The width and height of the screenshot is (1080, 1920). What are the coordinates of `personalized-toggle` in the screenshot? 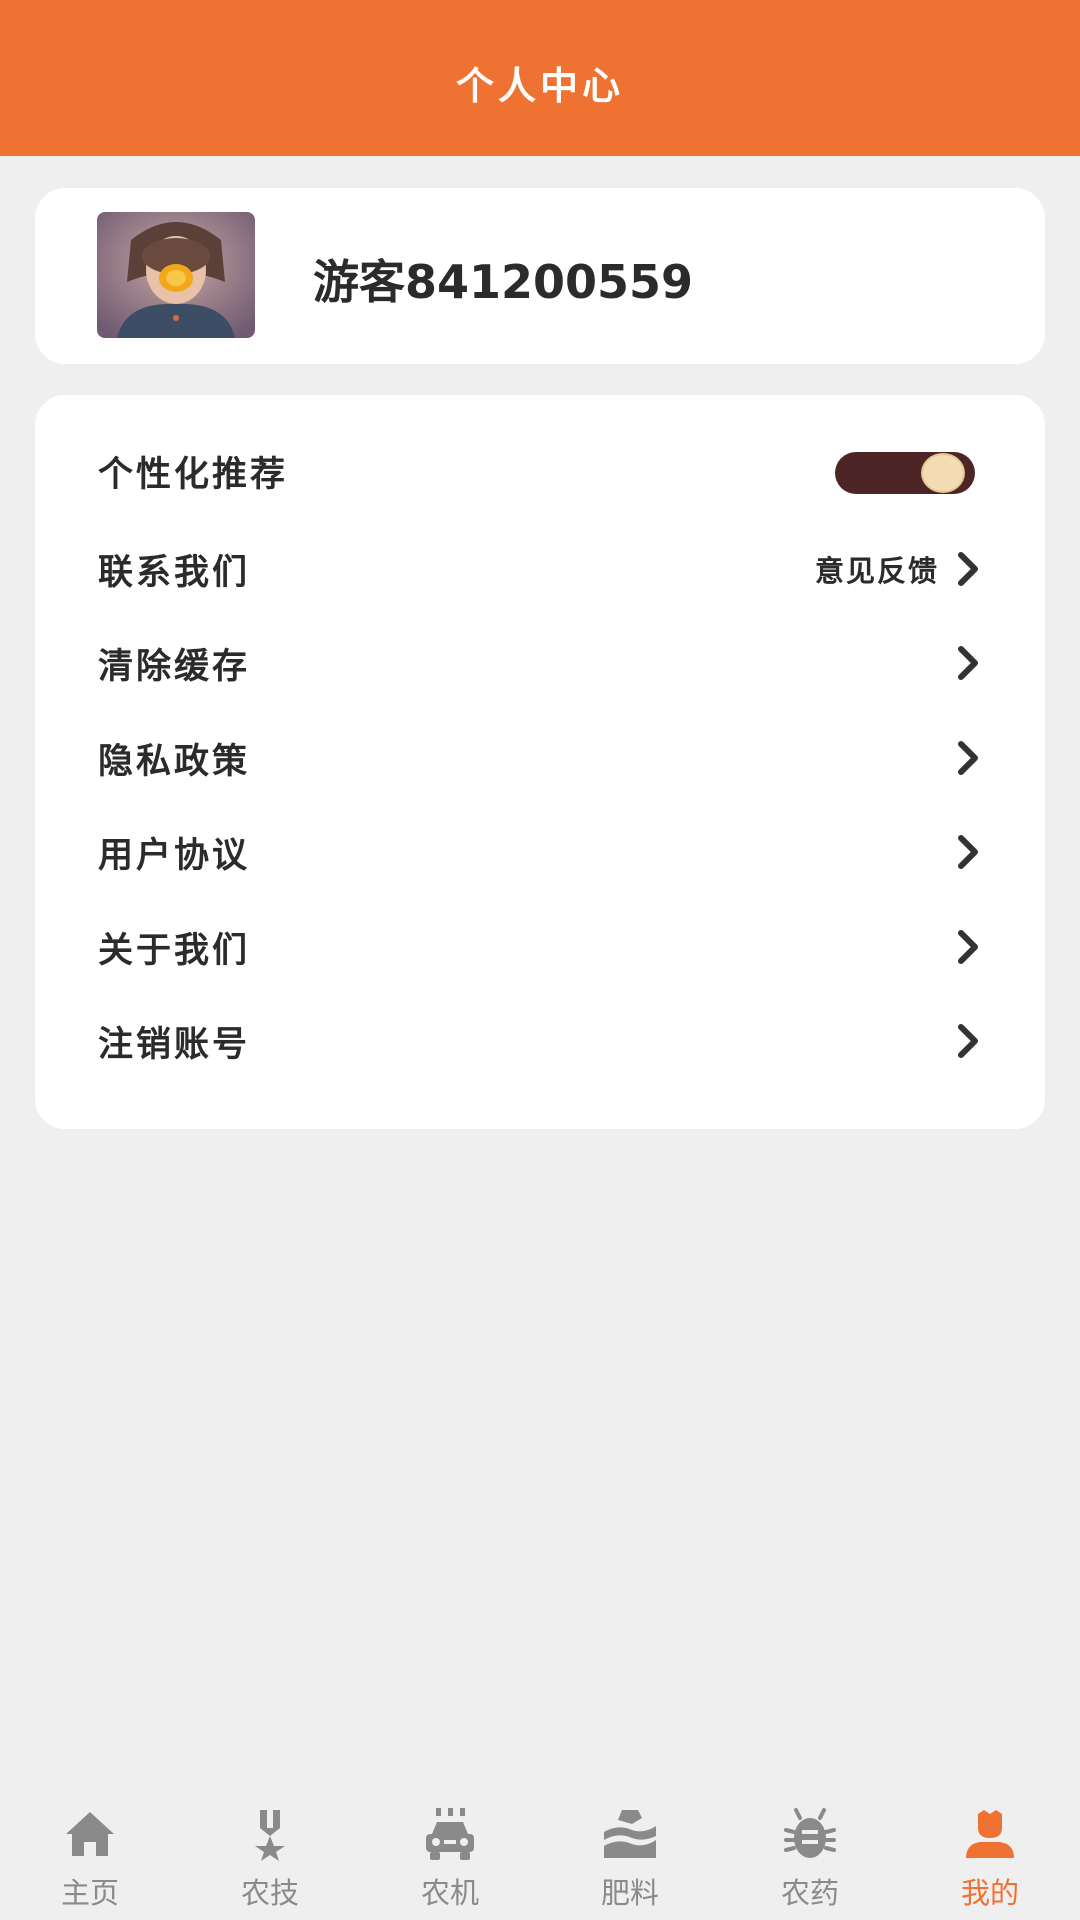 It's located at (905, 473).